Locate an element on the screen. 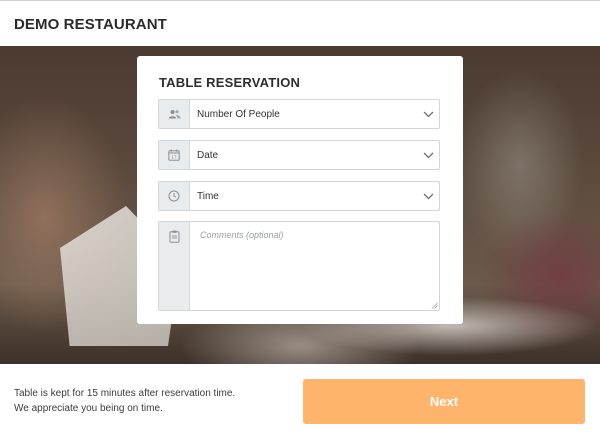  comments-textarea: Comments (optional) is located at coordinates (314, 266).